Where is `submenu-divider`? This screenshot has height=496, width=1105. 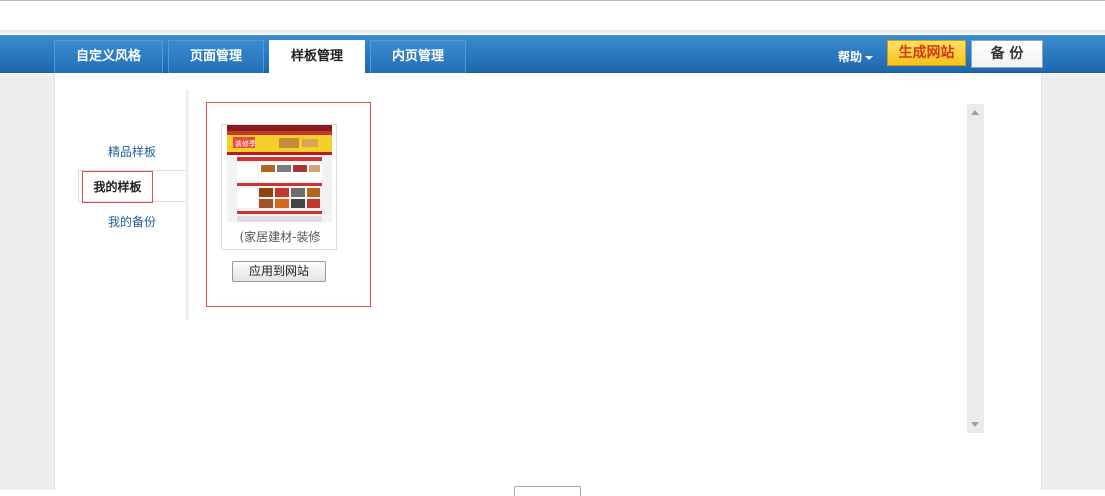
submenu-divider is located at coordinates (187, 205).